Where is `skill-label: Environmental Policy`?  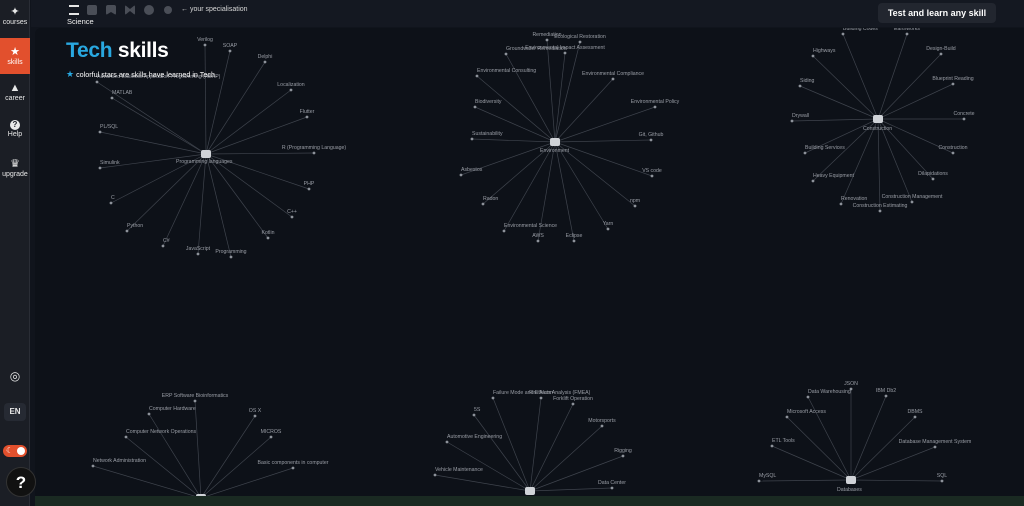
skill-label: Environmental Policy is located at coordinates (655, 102).